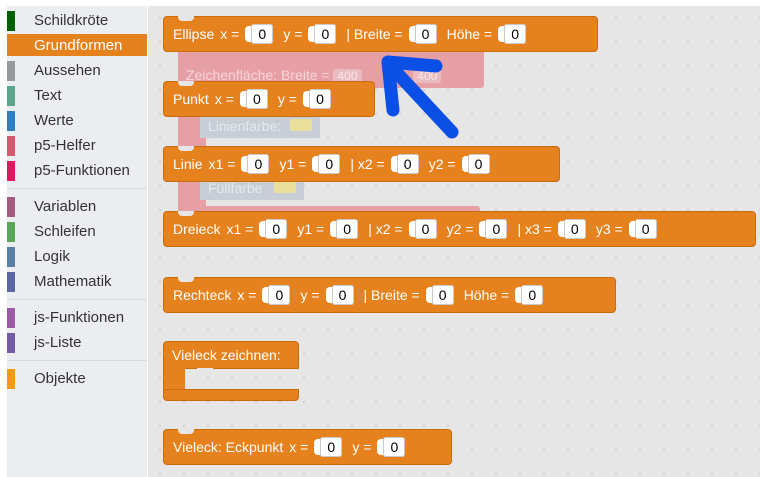  What do you see at coordinates (77, 120) in the screenshot?
I see `category-werte: Werte` at bounding box center [77, 120].